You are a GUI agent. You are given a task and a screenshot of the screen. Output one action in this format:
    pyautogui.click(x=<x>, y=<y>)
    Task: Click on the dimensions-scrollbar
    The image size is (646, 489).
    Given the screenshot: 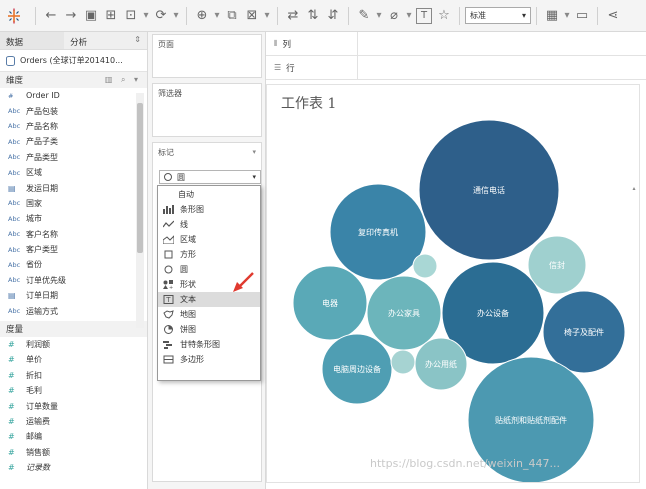 What is the action you would take?
    pyautogui.click(x=140, y=210)
    